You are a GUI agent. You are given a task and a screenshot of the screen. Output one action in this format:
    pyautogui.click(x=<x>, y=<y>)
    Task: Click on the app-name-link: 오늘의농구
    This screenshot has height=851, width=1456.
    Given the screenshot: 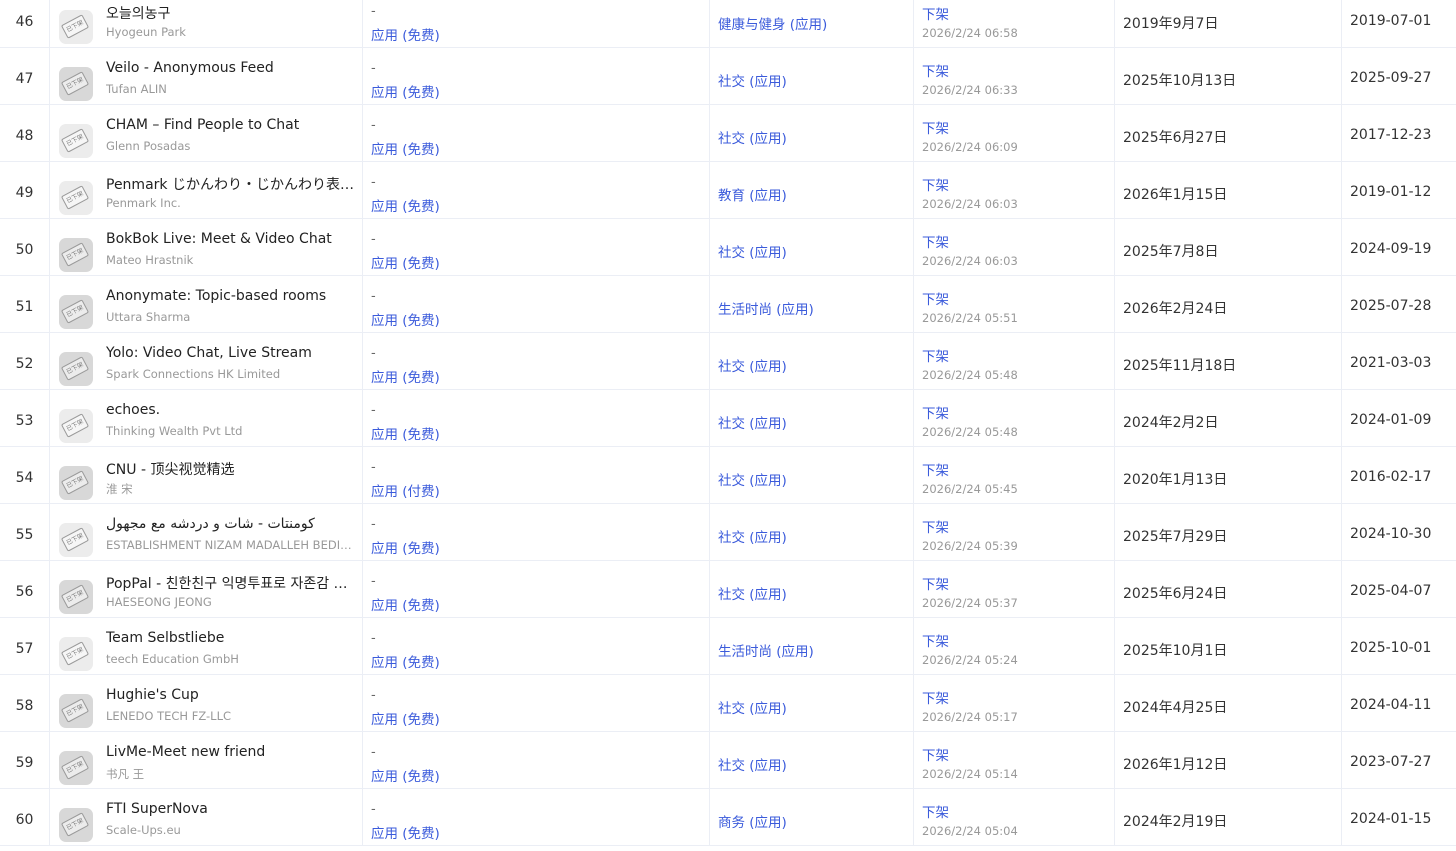 What is the action you would take?
    pyautogui.click(x=231, y=13)
    